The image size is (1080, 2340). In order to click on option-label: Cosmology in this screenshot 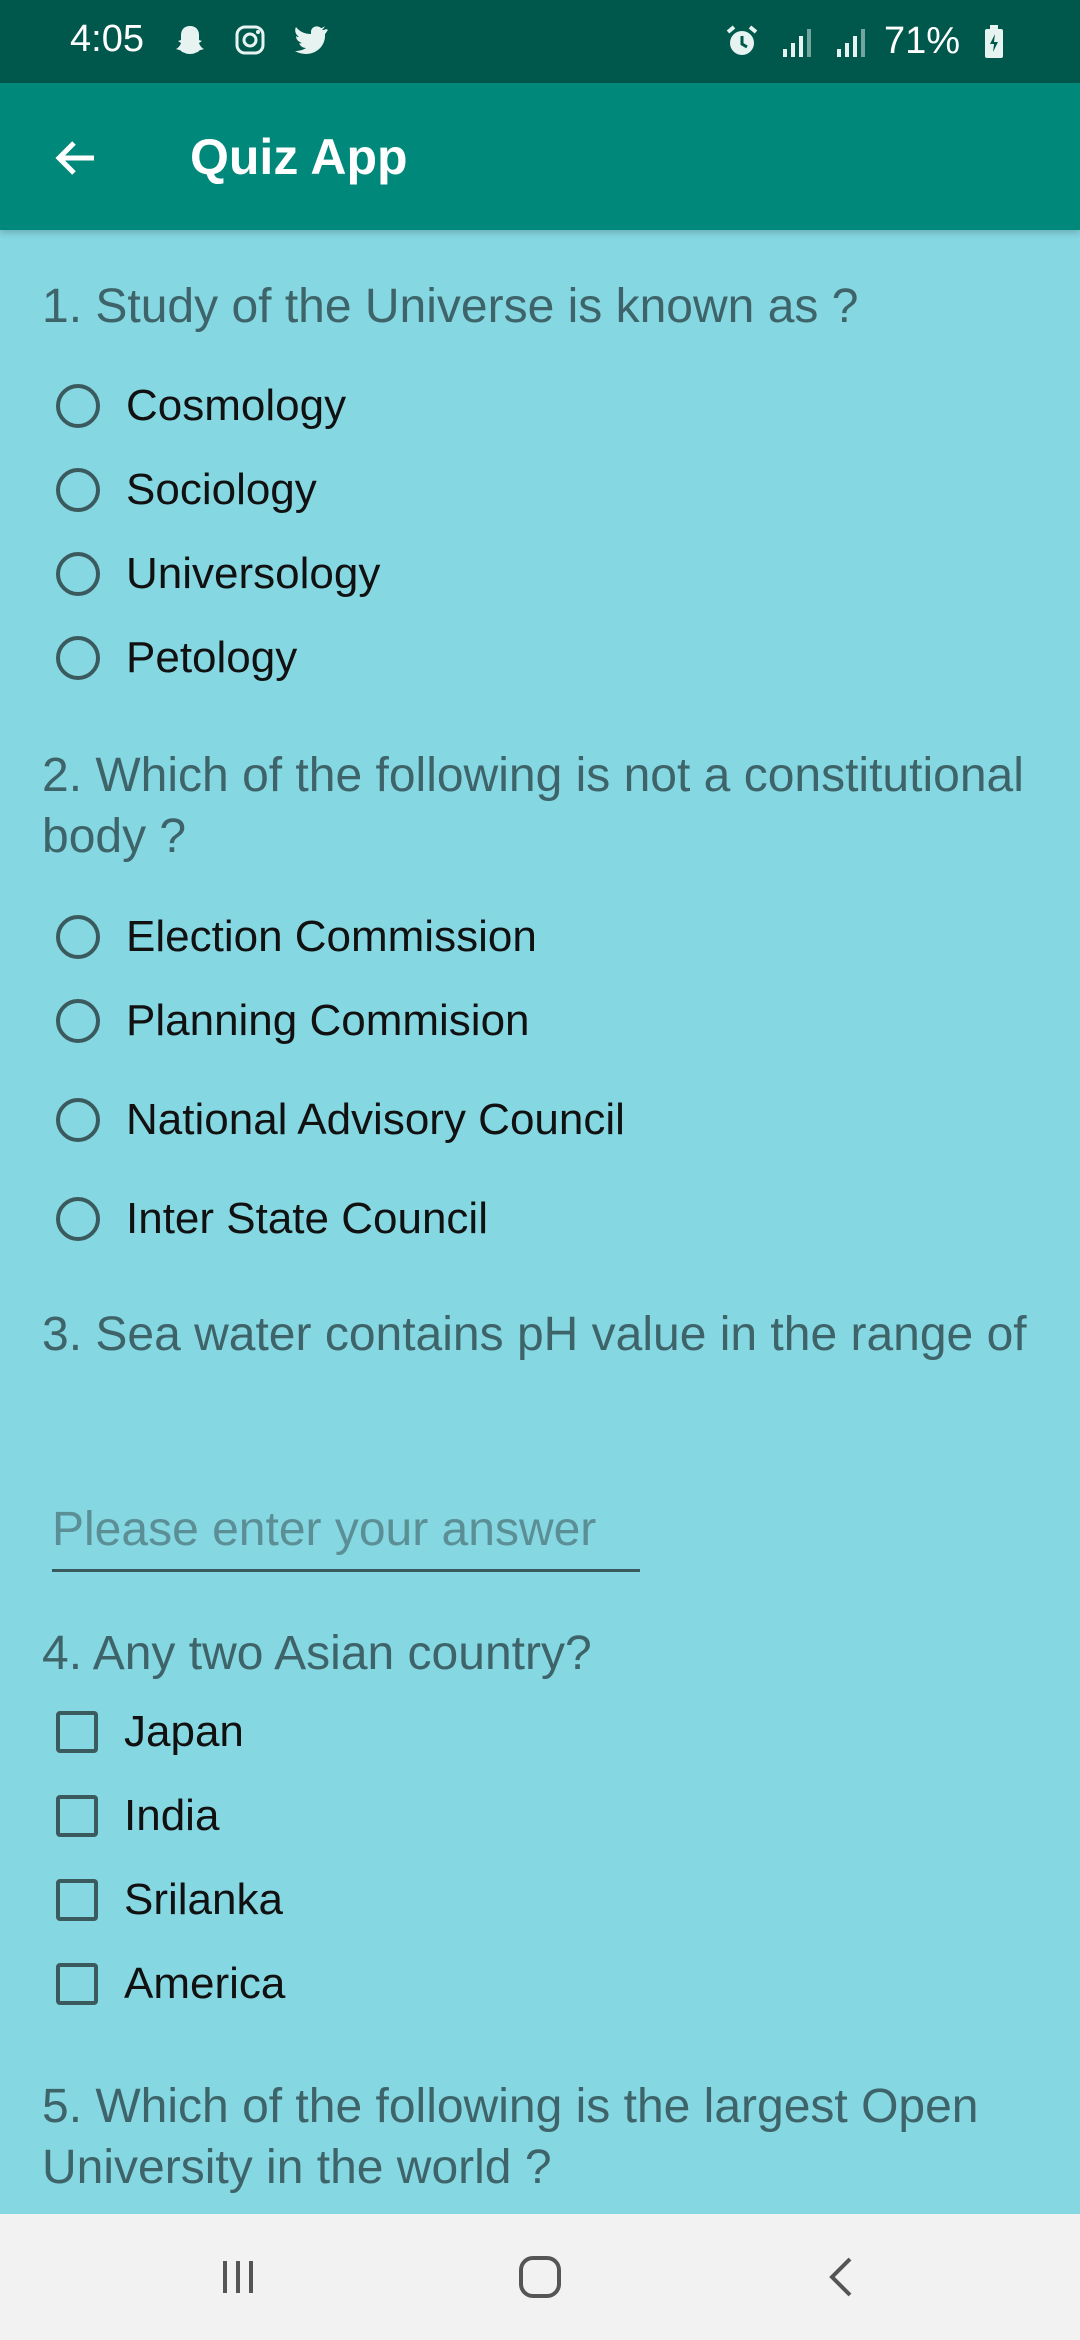, I will do `click(236, 405)`.